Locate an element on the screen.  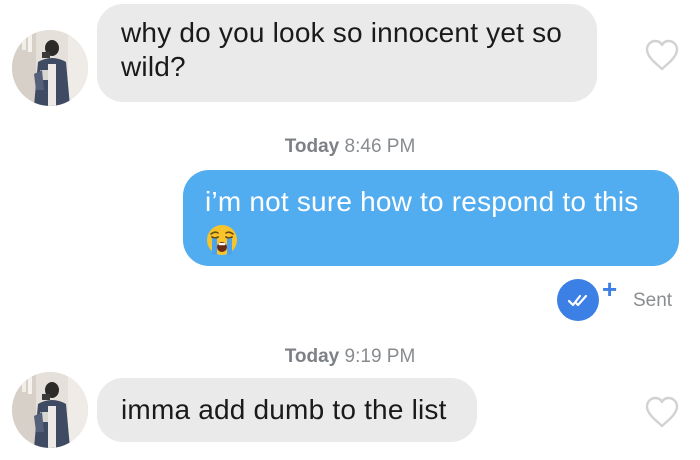
message-text: why do you look so innocent yet so wild? is located at coordinates (342, 49).